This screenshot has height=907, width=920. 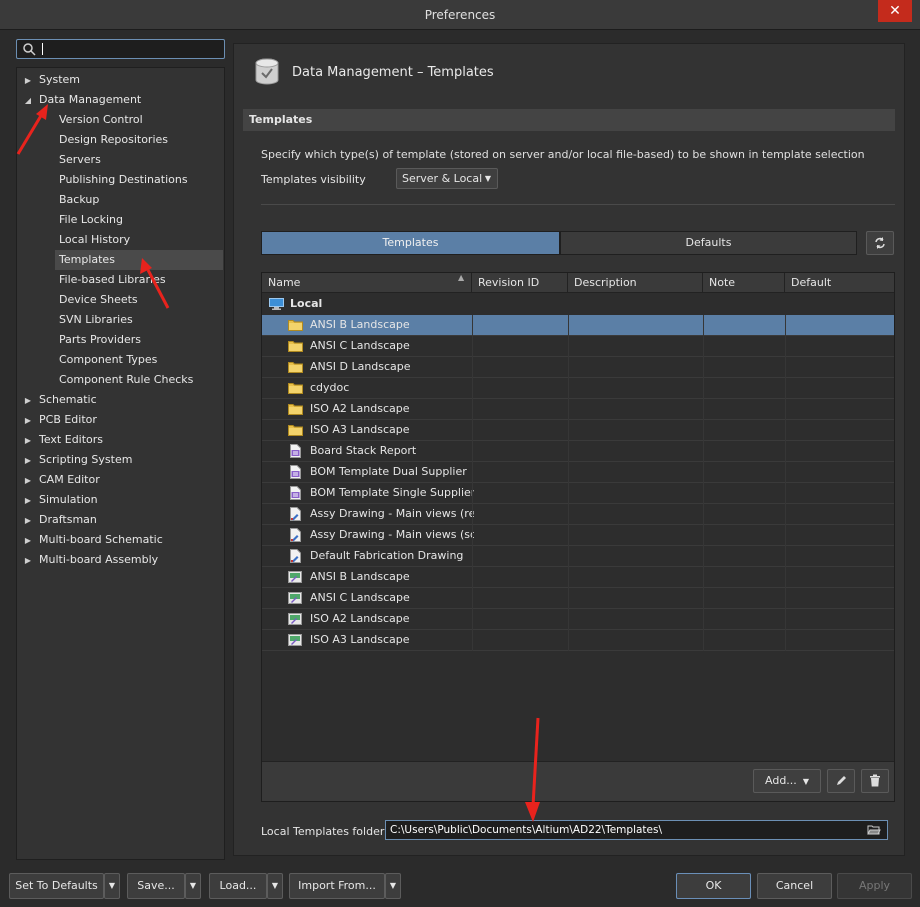 What do you see at coordinates (121, 100) in the screenshot?
I see `tree-item-data-management: ◢ Data Management` at bounding box center [121, 100].